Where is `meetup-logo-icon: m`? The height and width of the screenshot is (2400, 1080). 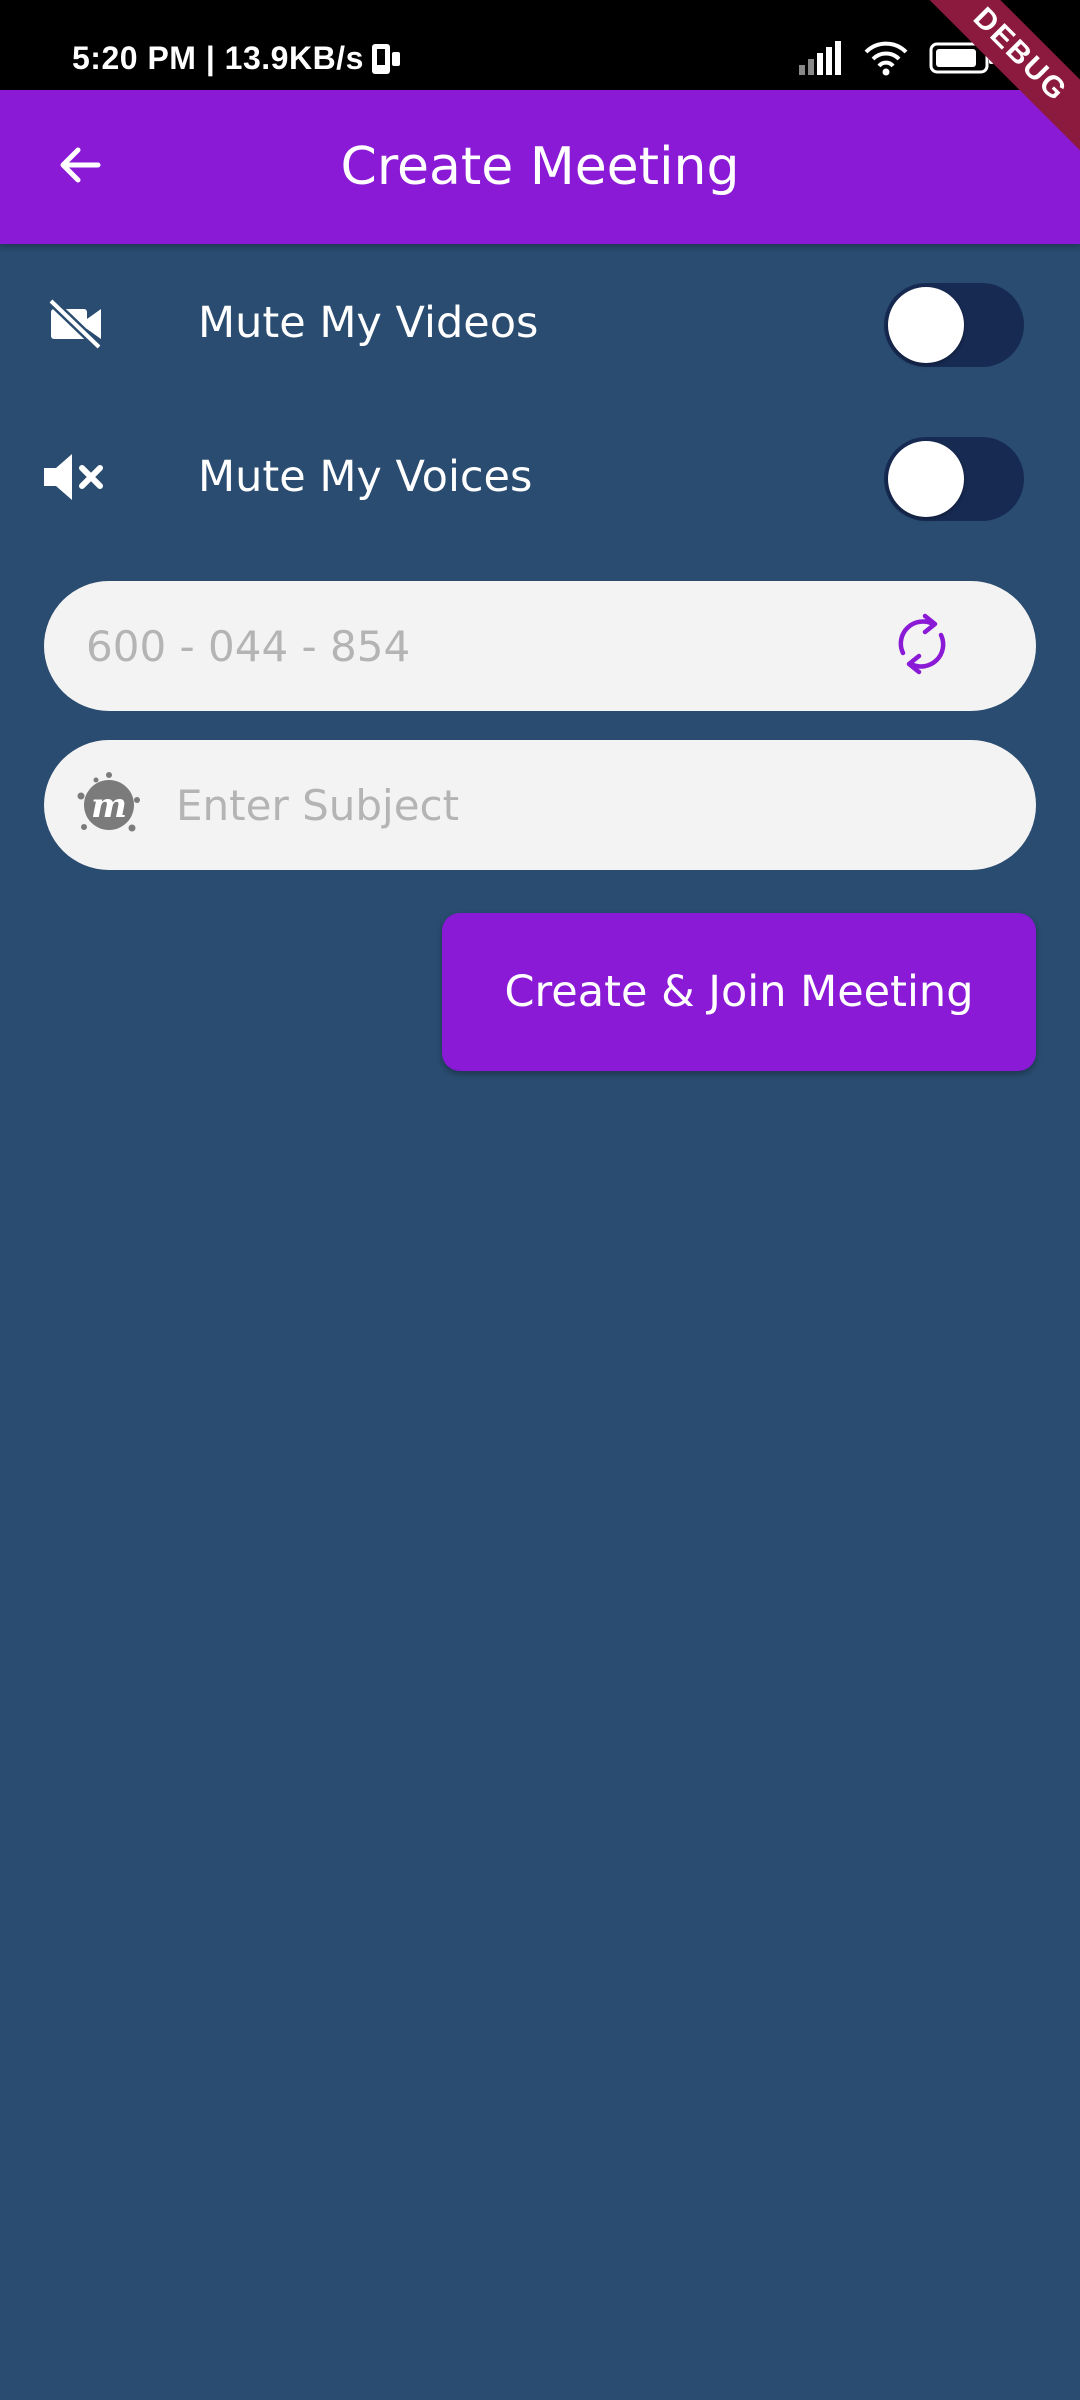
meetup-logo-icon: m is located at coordinates (109, 805).